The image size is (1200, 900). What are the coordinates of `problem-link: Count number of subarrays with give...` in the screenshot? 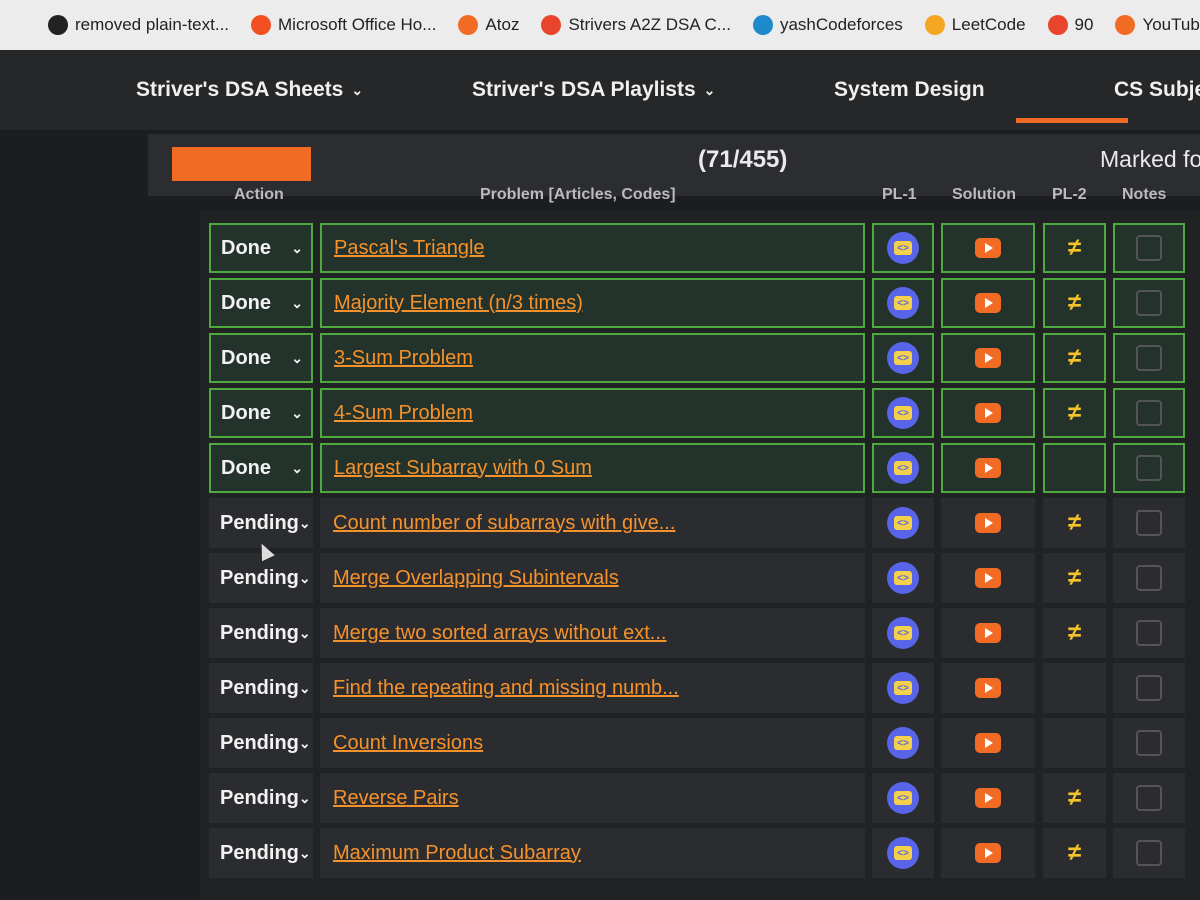 It's located at (592, 523).